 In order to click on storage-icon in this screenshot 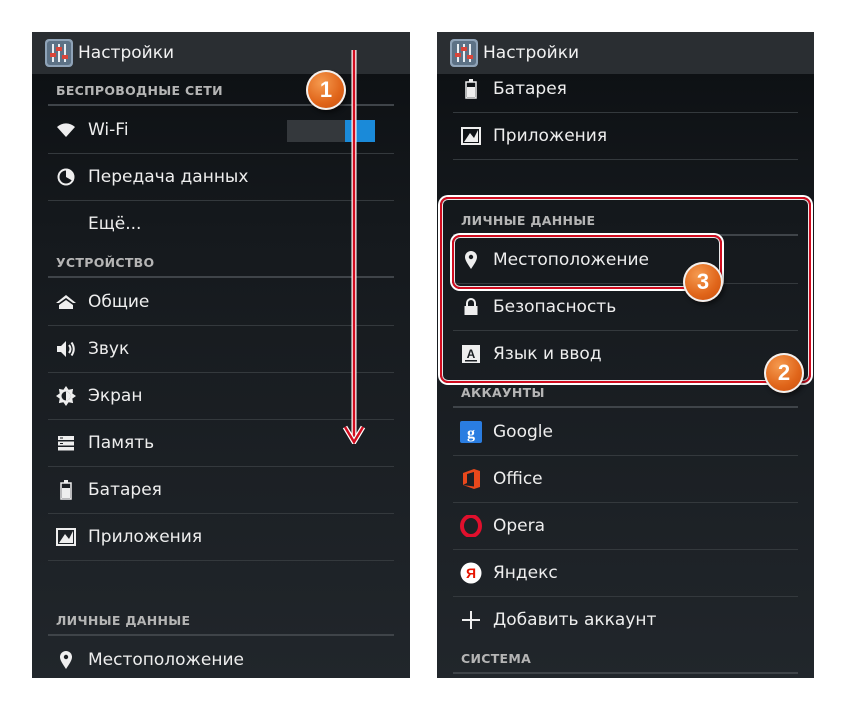, I will do `click(66, 443)`.